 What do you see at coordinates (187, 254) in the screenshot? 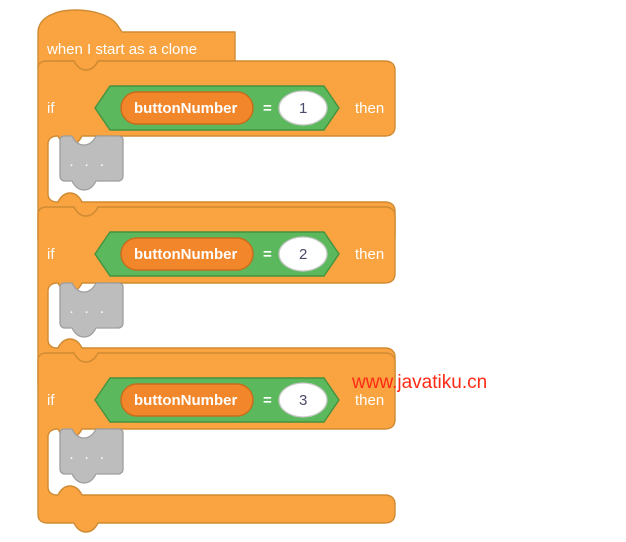
I see `variable-buttonnumber-2-shape` at bounding box center [187, 254].